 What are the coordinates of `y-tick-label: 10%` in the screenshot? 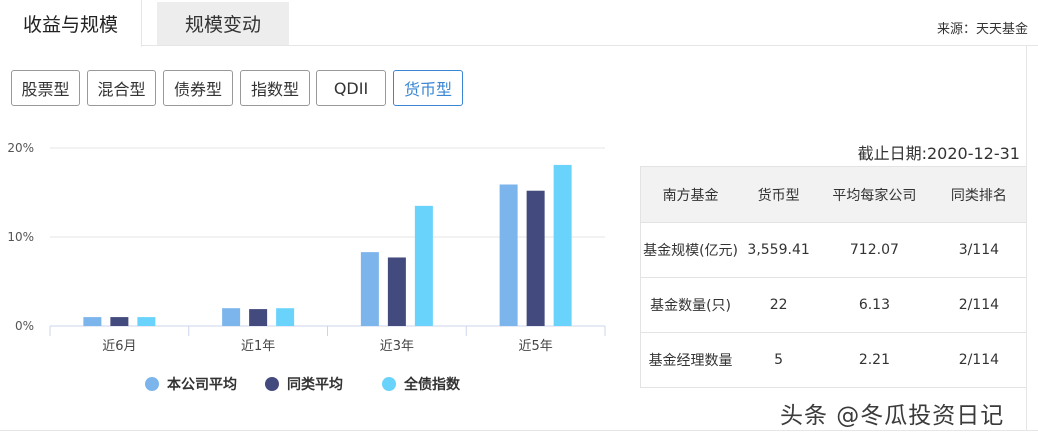 It's located at (20, 237).